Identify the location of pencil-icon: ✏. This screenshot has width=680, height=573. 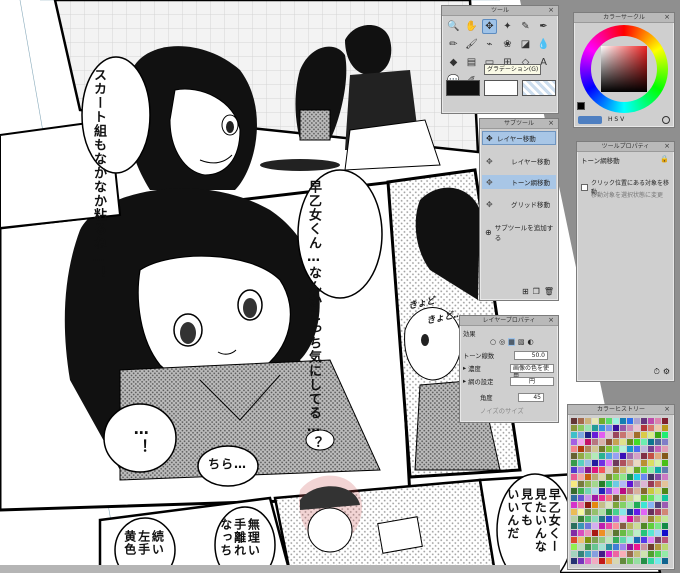
(453, 44).